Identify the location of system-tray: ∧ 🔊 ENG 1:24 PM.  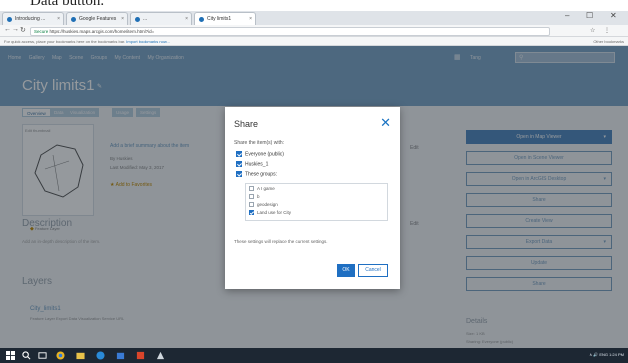
(606, 354).